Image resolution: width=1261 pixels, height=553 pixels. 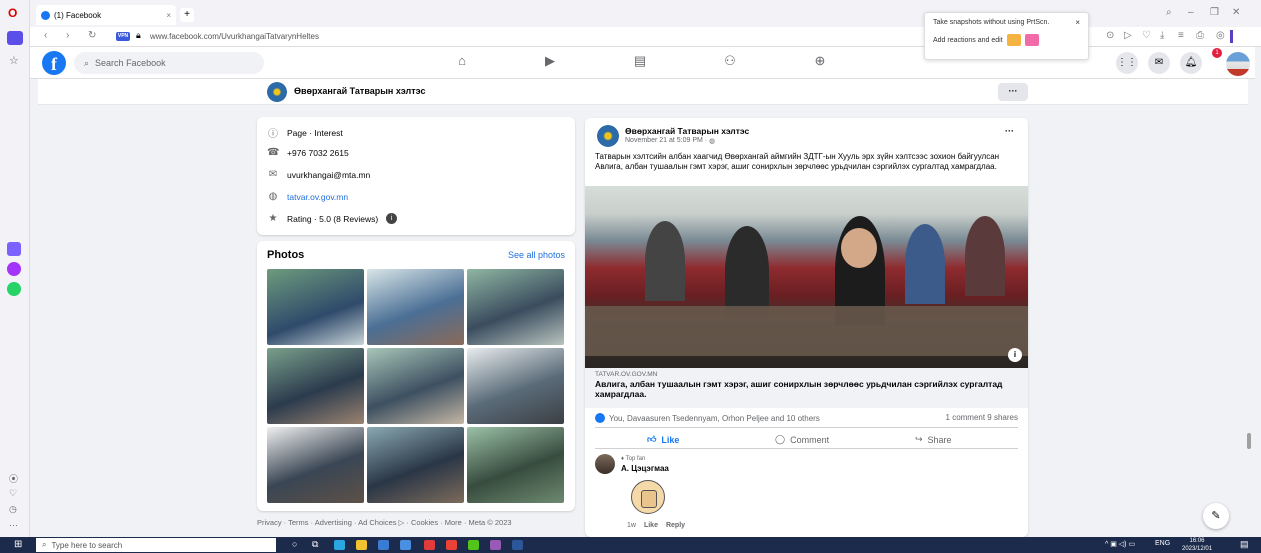 I want to click on workspace-icon, so click(x=15, y=38).